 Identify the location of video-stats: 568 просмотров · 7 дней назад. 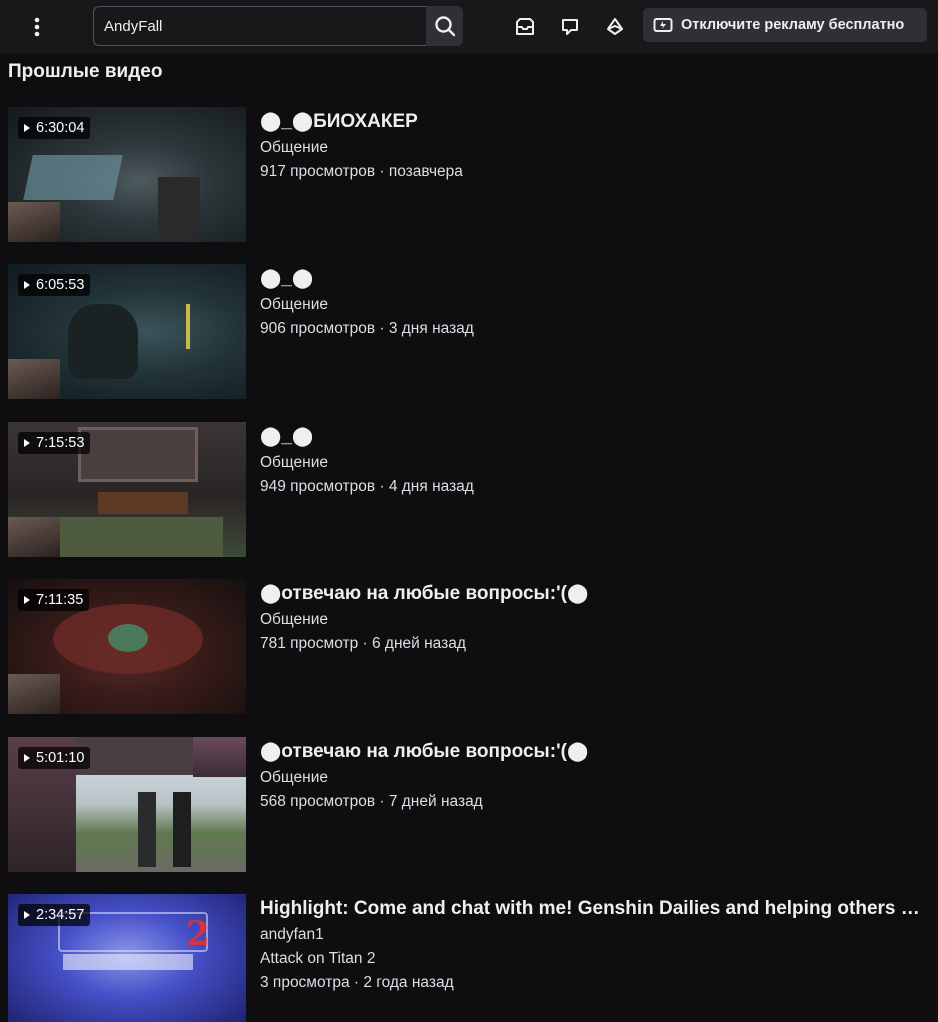
(371, 801).